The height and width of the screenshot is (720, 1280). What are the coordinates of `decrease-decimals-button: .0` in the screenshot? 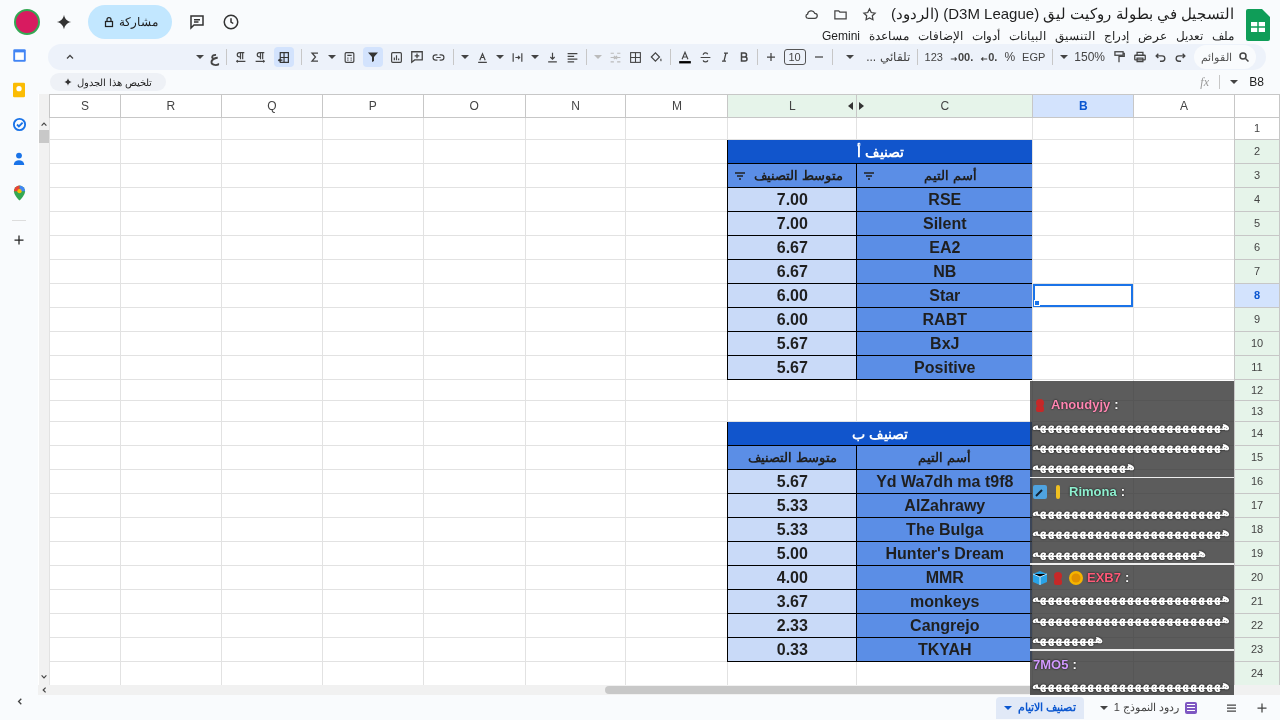 It's located at (989, 57).